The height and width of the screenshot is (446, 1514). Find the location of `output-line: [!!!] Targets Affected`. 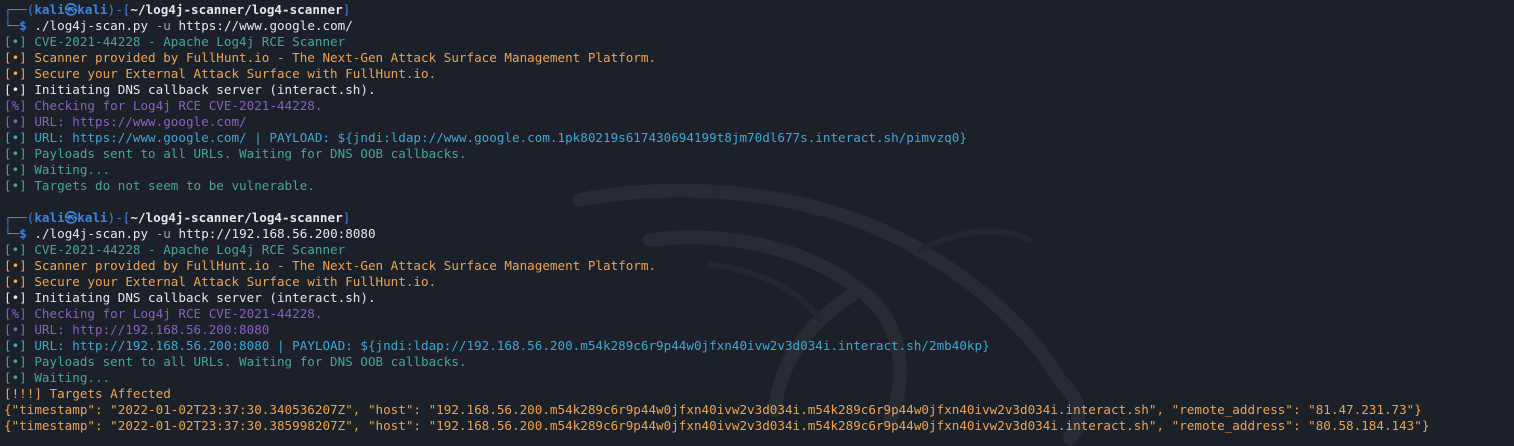

output-line: [!!!] Targets Affected is located at coordinates (87, 393).